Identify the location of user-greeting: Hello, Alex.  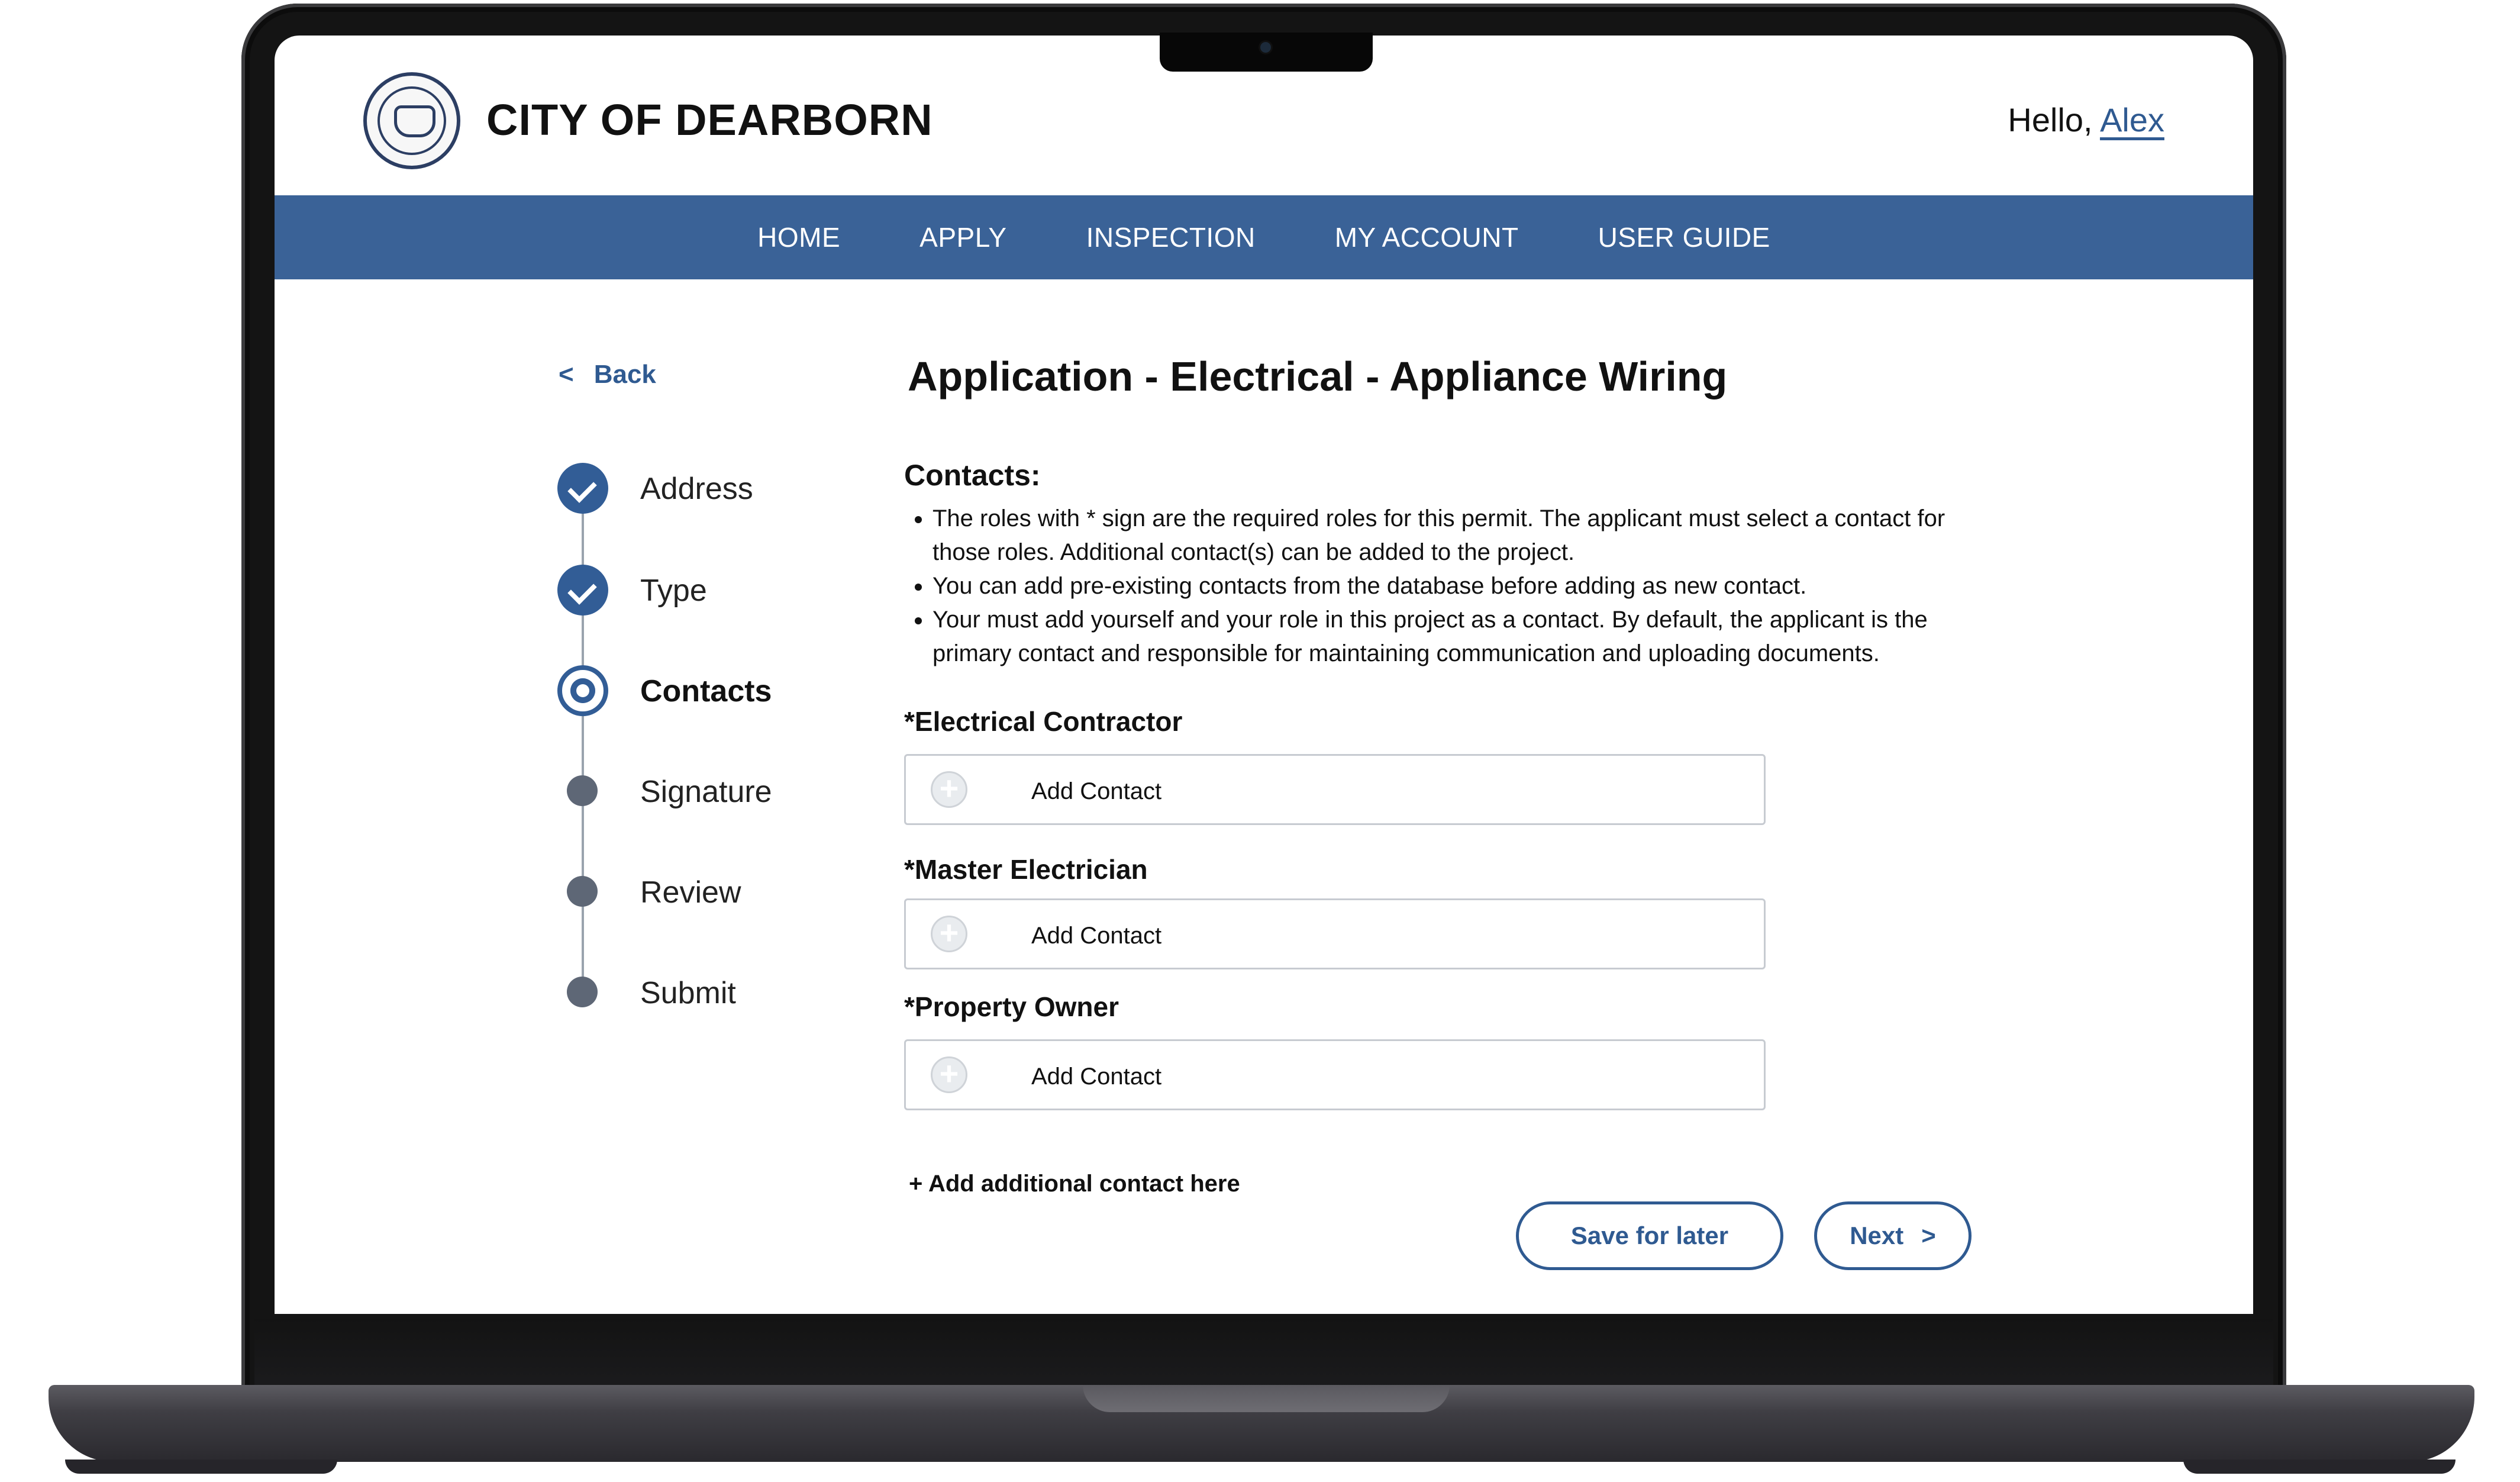
(2086, 120).